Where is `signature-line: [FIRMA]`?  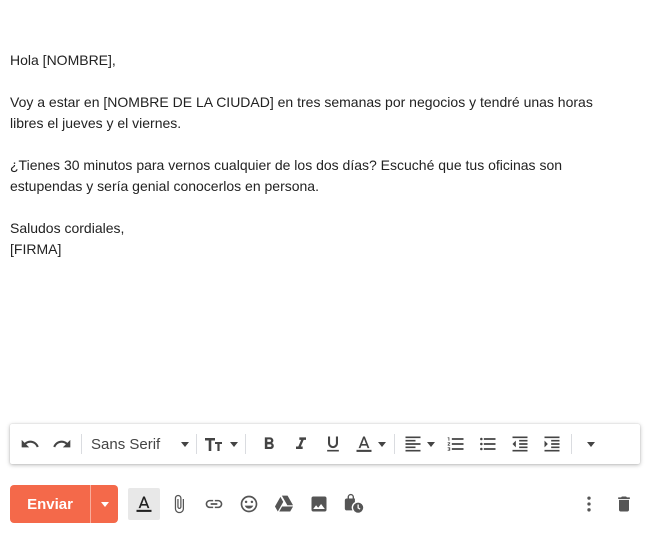
signature-line: [FIRMA] is located at coordinates (36, 249).